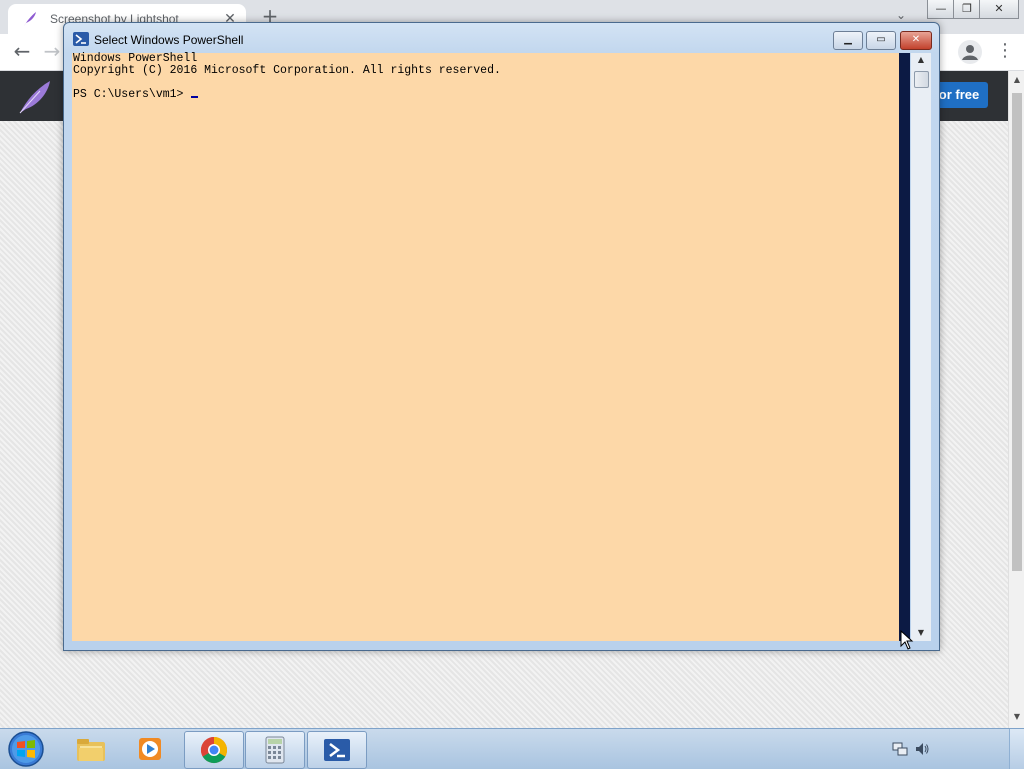 This screenshot has width=1024, height=769. Describe the element at coordinates (1016, 749) in the screenshot. I see `show-desktop-button` at that location.